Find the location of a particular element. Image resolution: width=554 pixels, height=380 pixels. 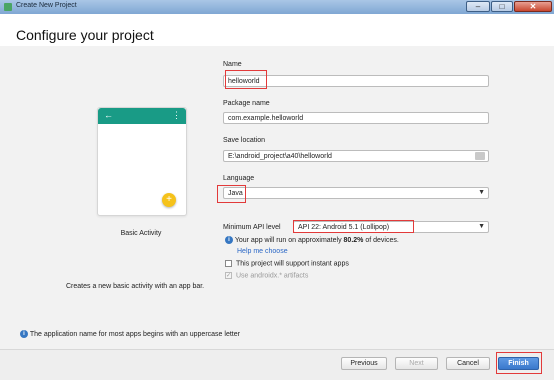

package-field-value: com.example.helloworld is located at coordinates (266, 118).